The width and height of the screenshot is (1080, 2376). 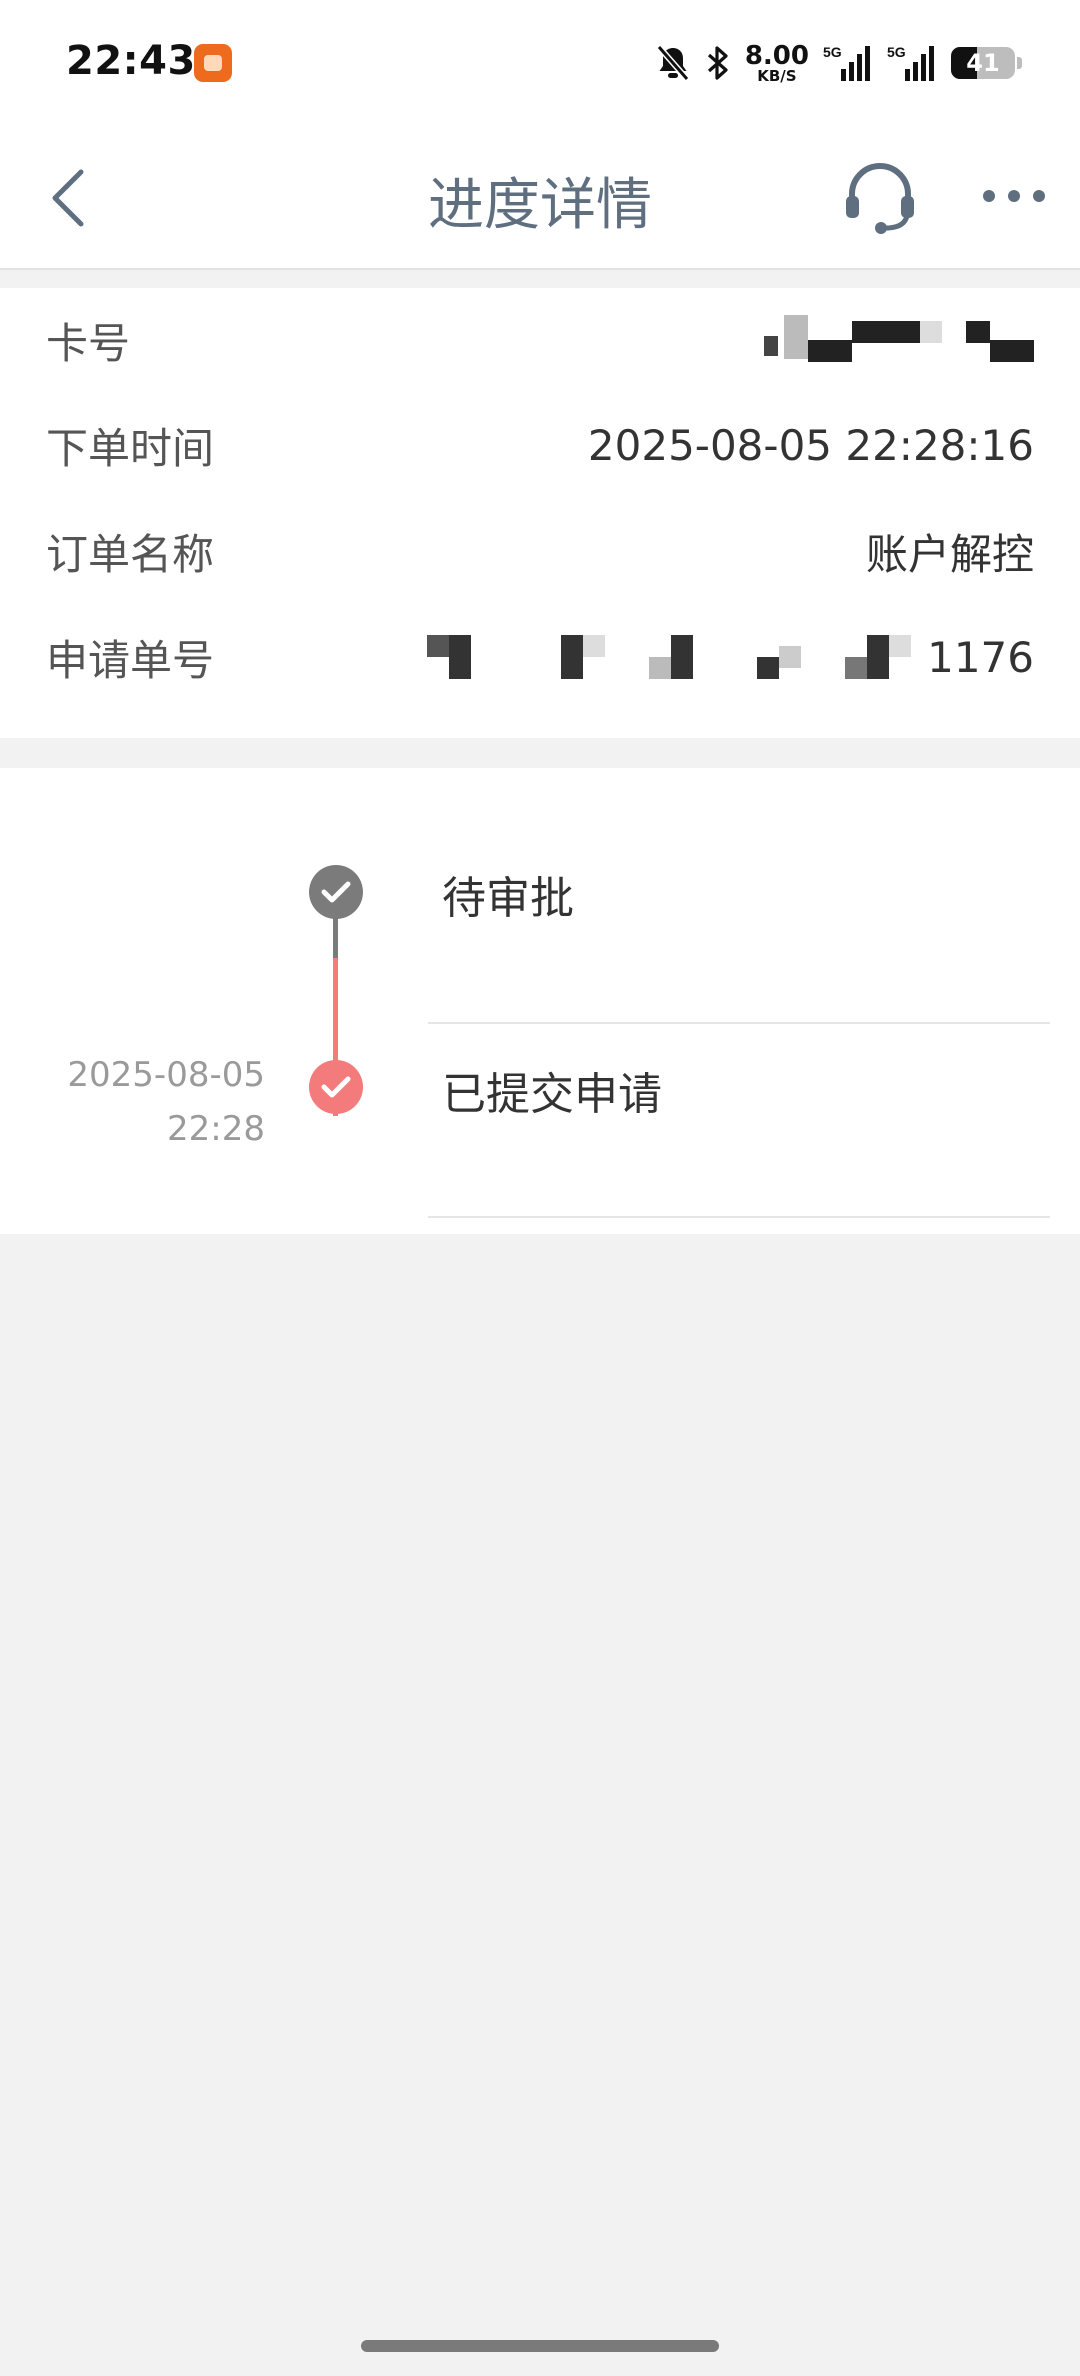 What do you see at coordinates (810, 445) in the screenshot?
I see `order-time-value: 2025-08-05 22:28:16` at bounding box center [810, 445].